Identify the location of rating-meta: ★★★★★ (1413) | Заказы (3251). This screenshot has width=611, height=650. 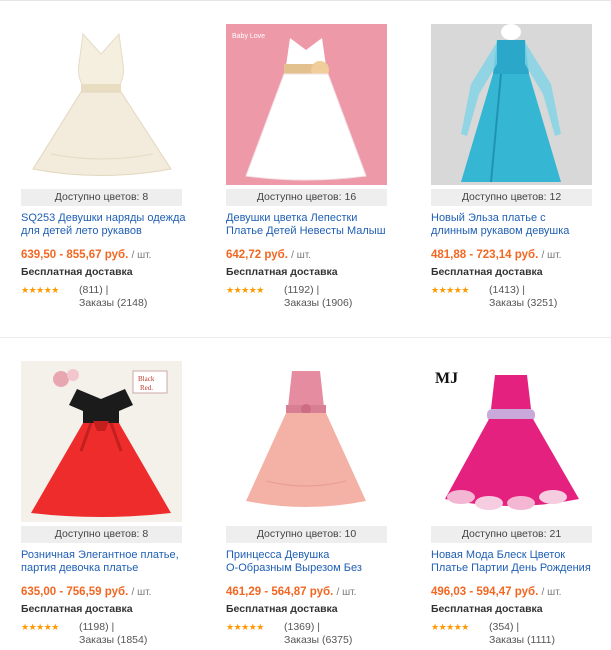
(513, 297).